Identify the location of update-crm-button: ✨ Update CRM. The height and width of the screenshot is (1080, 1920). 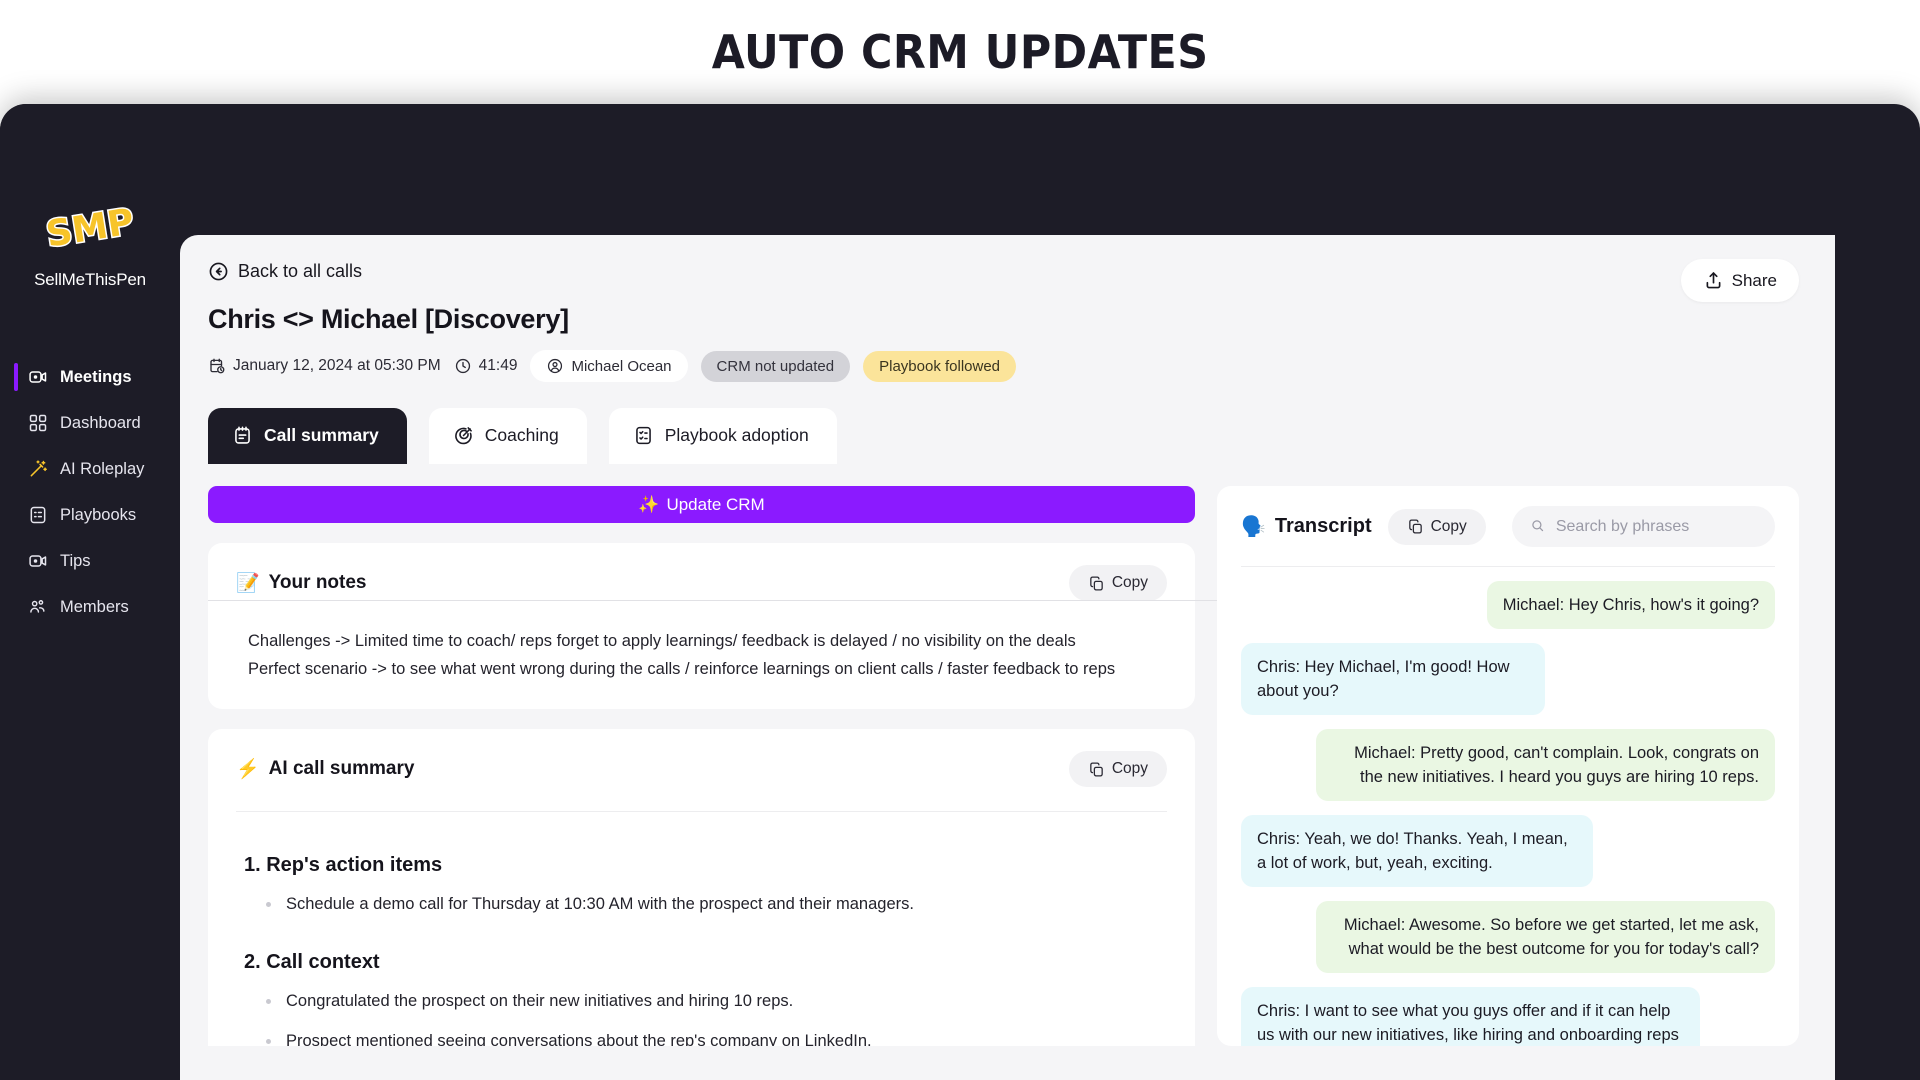
(701, 504).